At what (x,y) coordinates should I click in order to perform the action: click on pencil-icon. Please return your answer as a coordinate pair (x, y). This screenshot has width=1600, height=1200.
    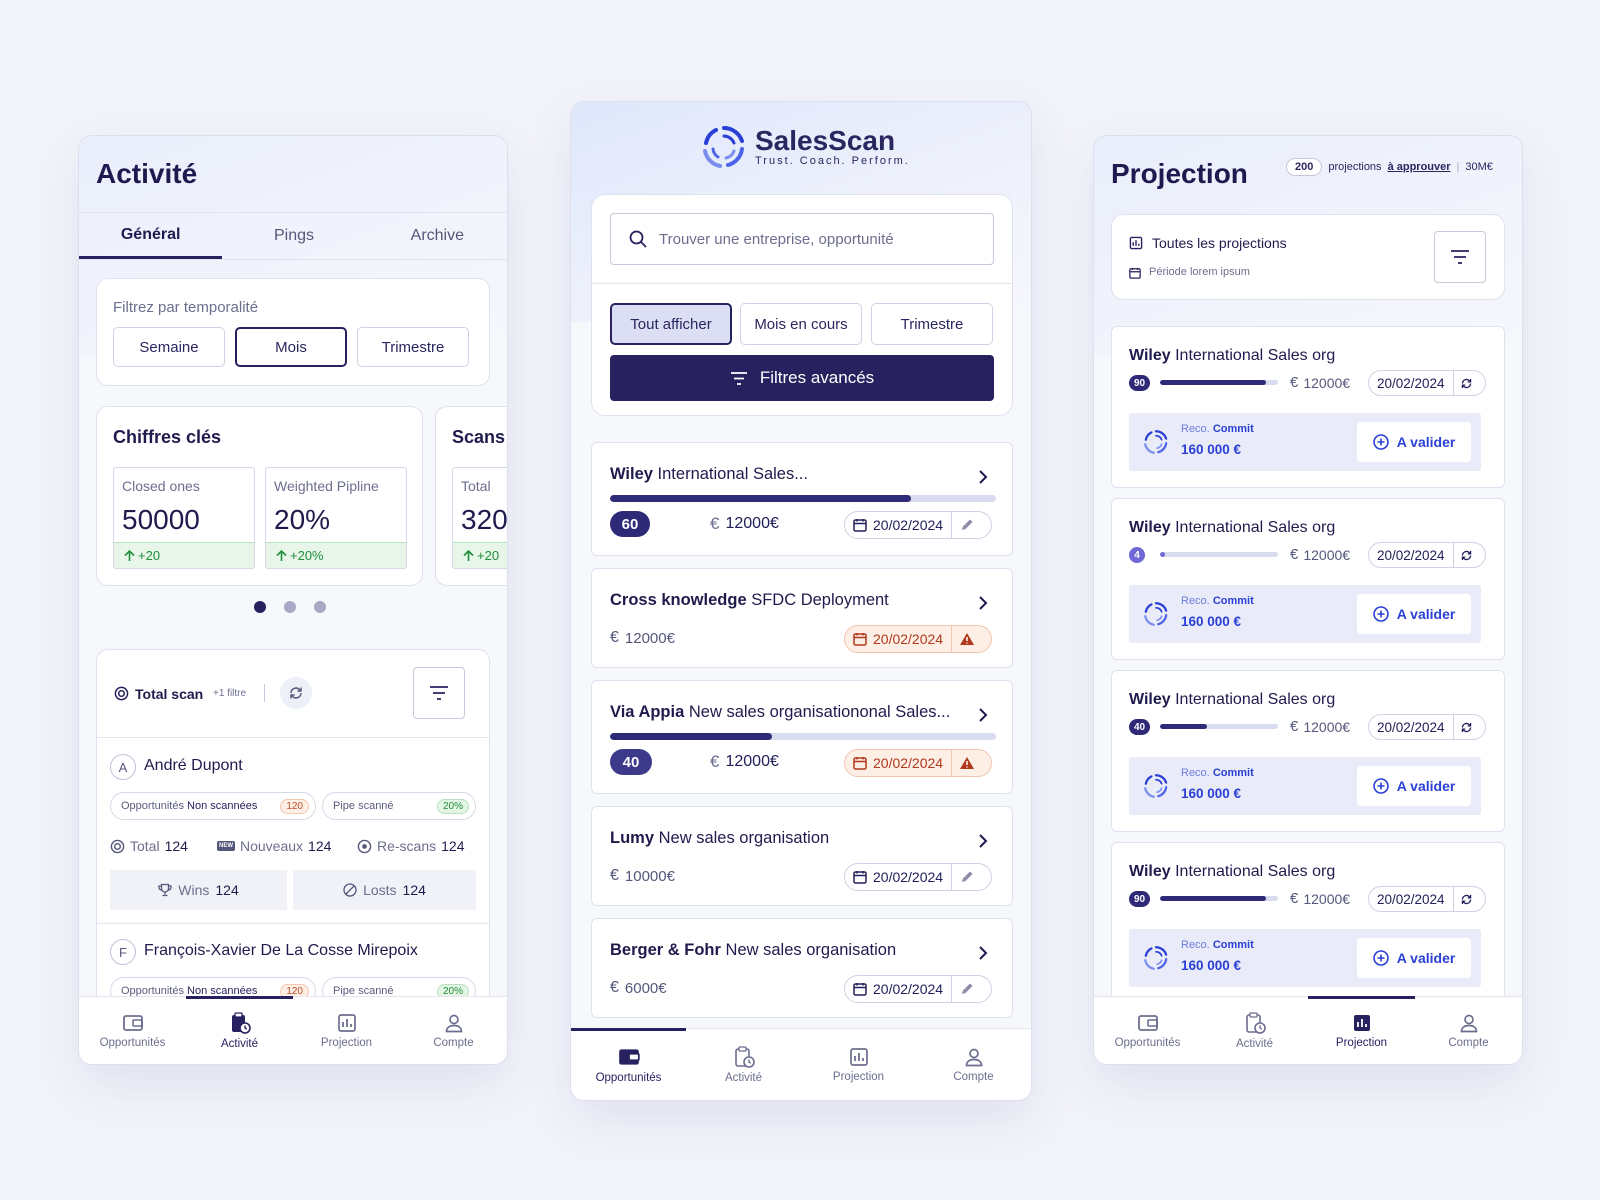
    Looking at the image, I should click on (967, 524).